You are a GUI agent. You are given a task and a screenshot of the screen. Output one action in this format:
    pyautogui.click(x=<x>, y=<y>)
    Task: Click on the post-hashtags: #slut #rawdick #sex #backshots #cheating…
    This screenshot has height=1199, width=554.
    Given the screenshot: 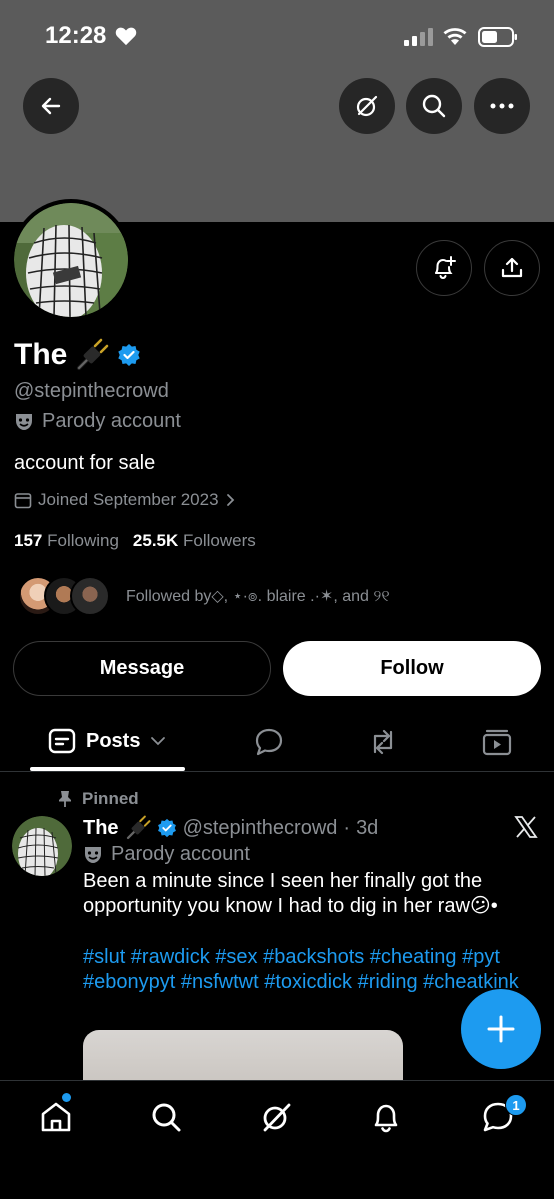 What is the action you would take?
    pyautogui.click(x=313, y=970)
    